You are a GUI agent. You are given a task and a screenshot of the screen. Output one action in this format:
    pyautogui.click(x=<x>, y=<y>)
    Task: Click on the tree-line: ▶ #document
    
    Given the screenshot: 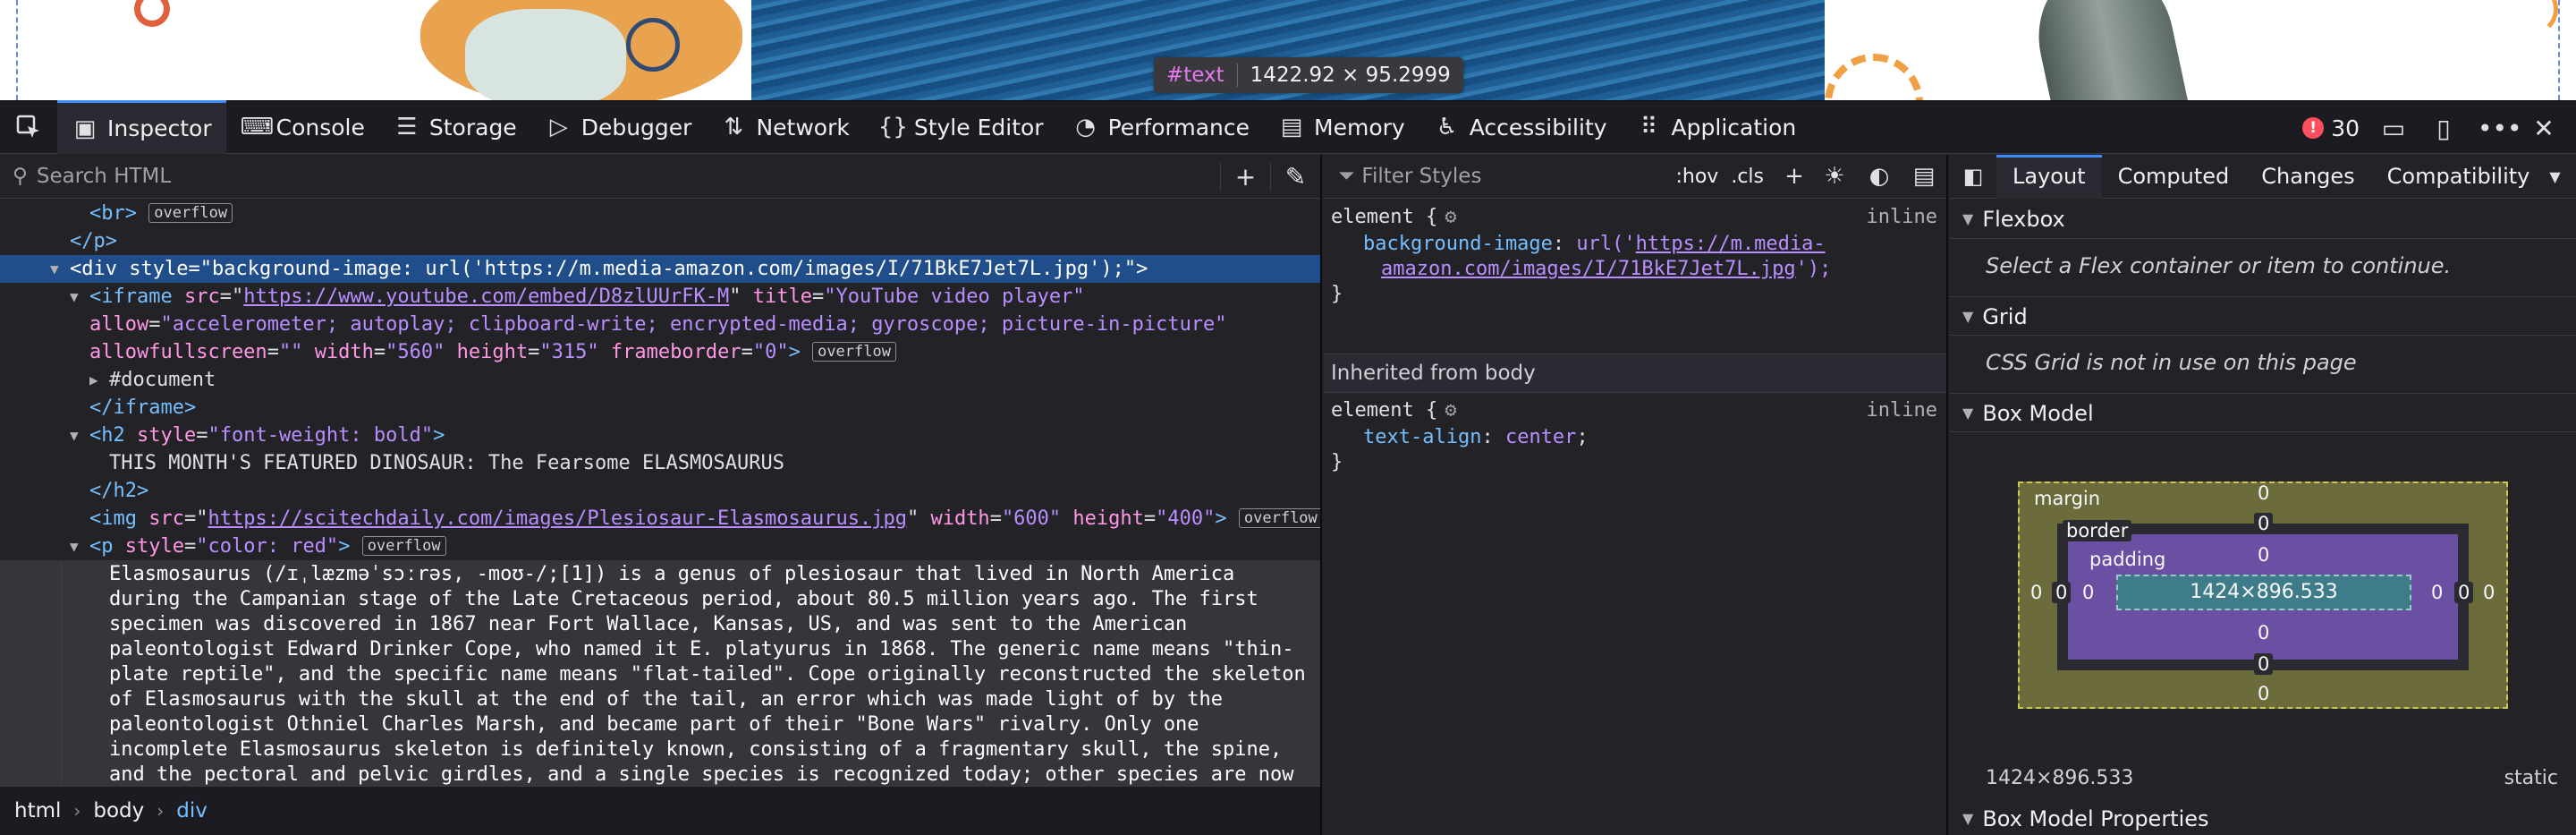 What is the action you would take?
    pyautogui.click(x=660, y=380)
    